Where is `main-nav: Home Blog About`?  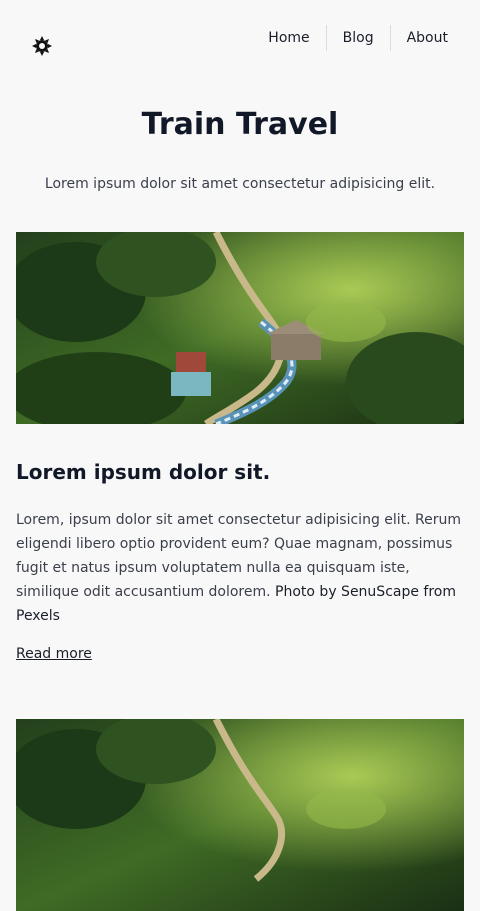
main-nav: Home Blog About is located at coordinates (366, 38).